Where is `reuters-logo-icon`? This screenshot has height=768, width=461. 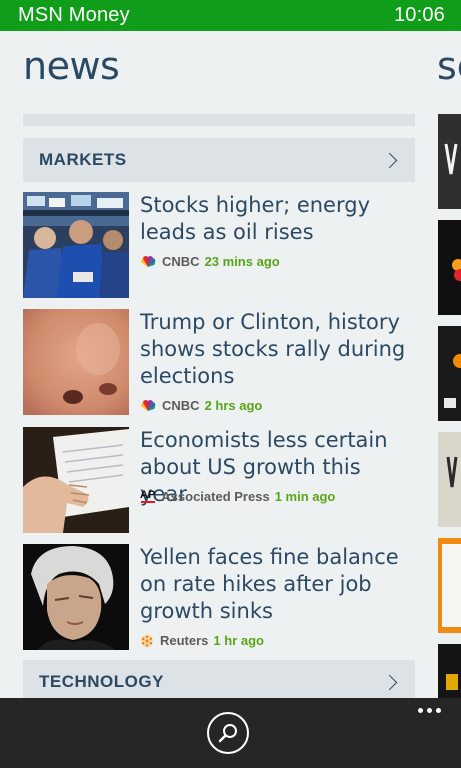
reuters-logo-icon is located at coordinates (147, 640).